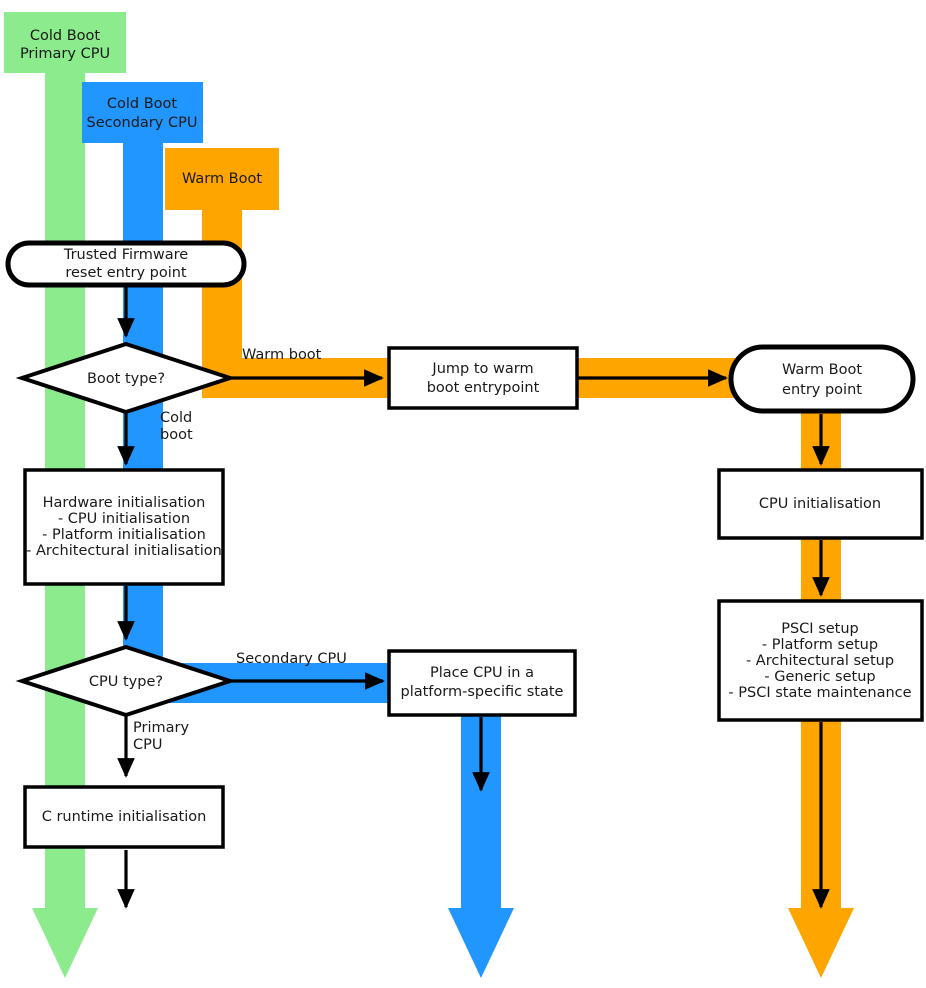  Describe the element at coordinates (124, 519) in the screenshot. I see `node-hardware-initialisation-line2: - CPU initialisation` at that location.